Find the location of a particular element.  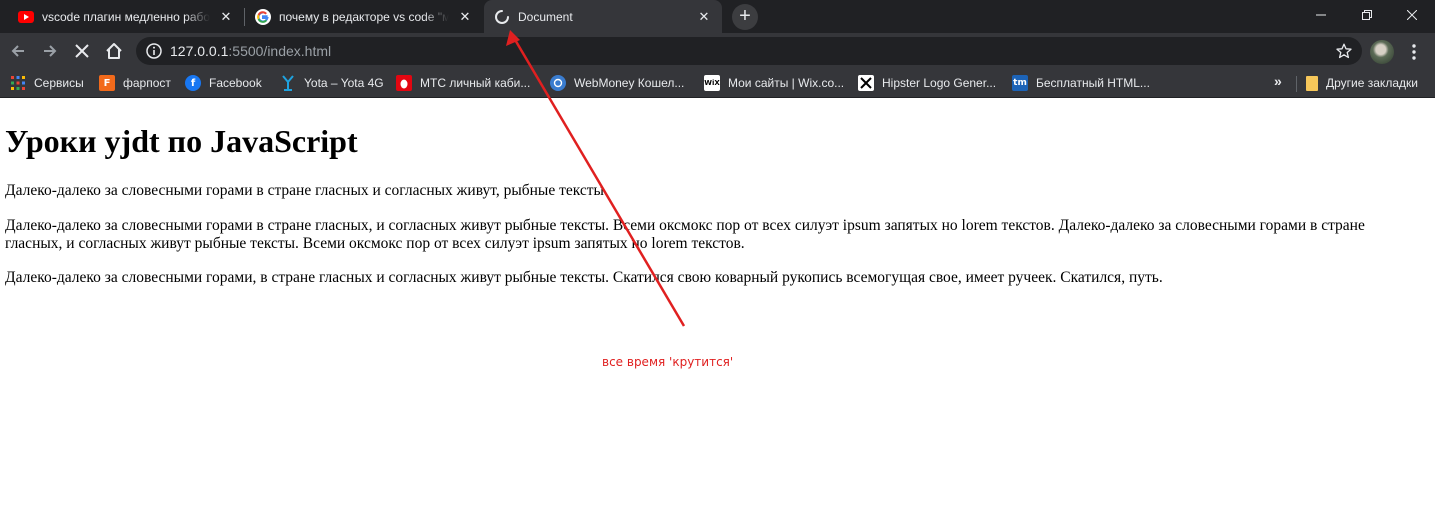

annotation-text: все время 'крутится' is located at coordinates (668, 362).